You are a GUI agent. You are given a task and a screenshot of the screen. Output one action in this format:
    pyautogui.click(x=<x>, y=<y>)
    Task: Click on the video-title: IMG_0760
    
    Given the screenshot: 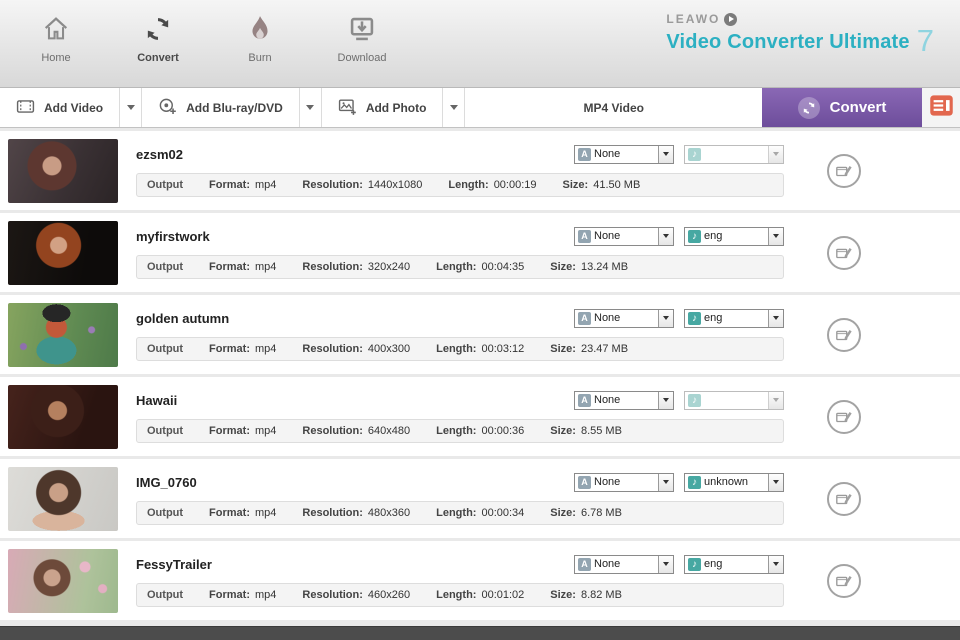 What is the action you would take?
    pyautogui.click(x=166, y=482)
    